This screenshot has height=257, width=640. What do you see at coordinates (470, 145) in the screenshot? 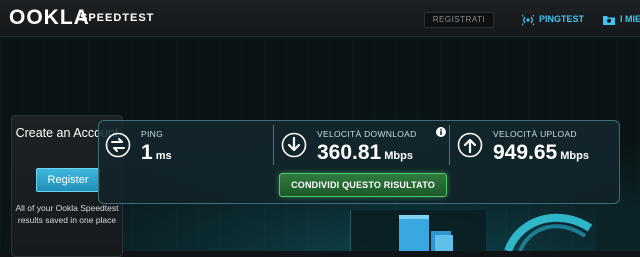
I see `upload-arrow-icon` at bounding box center [470, 145].